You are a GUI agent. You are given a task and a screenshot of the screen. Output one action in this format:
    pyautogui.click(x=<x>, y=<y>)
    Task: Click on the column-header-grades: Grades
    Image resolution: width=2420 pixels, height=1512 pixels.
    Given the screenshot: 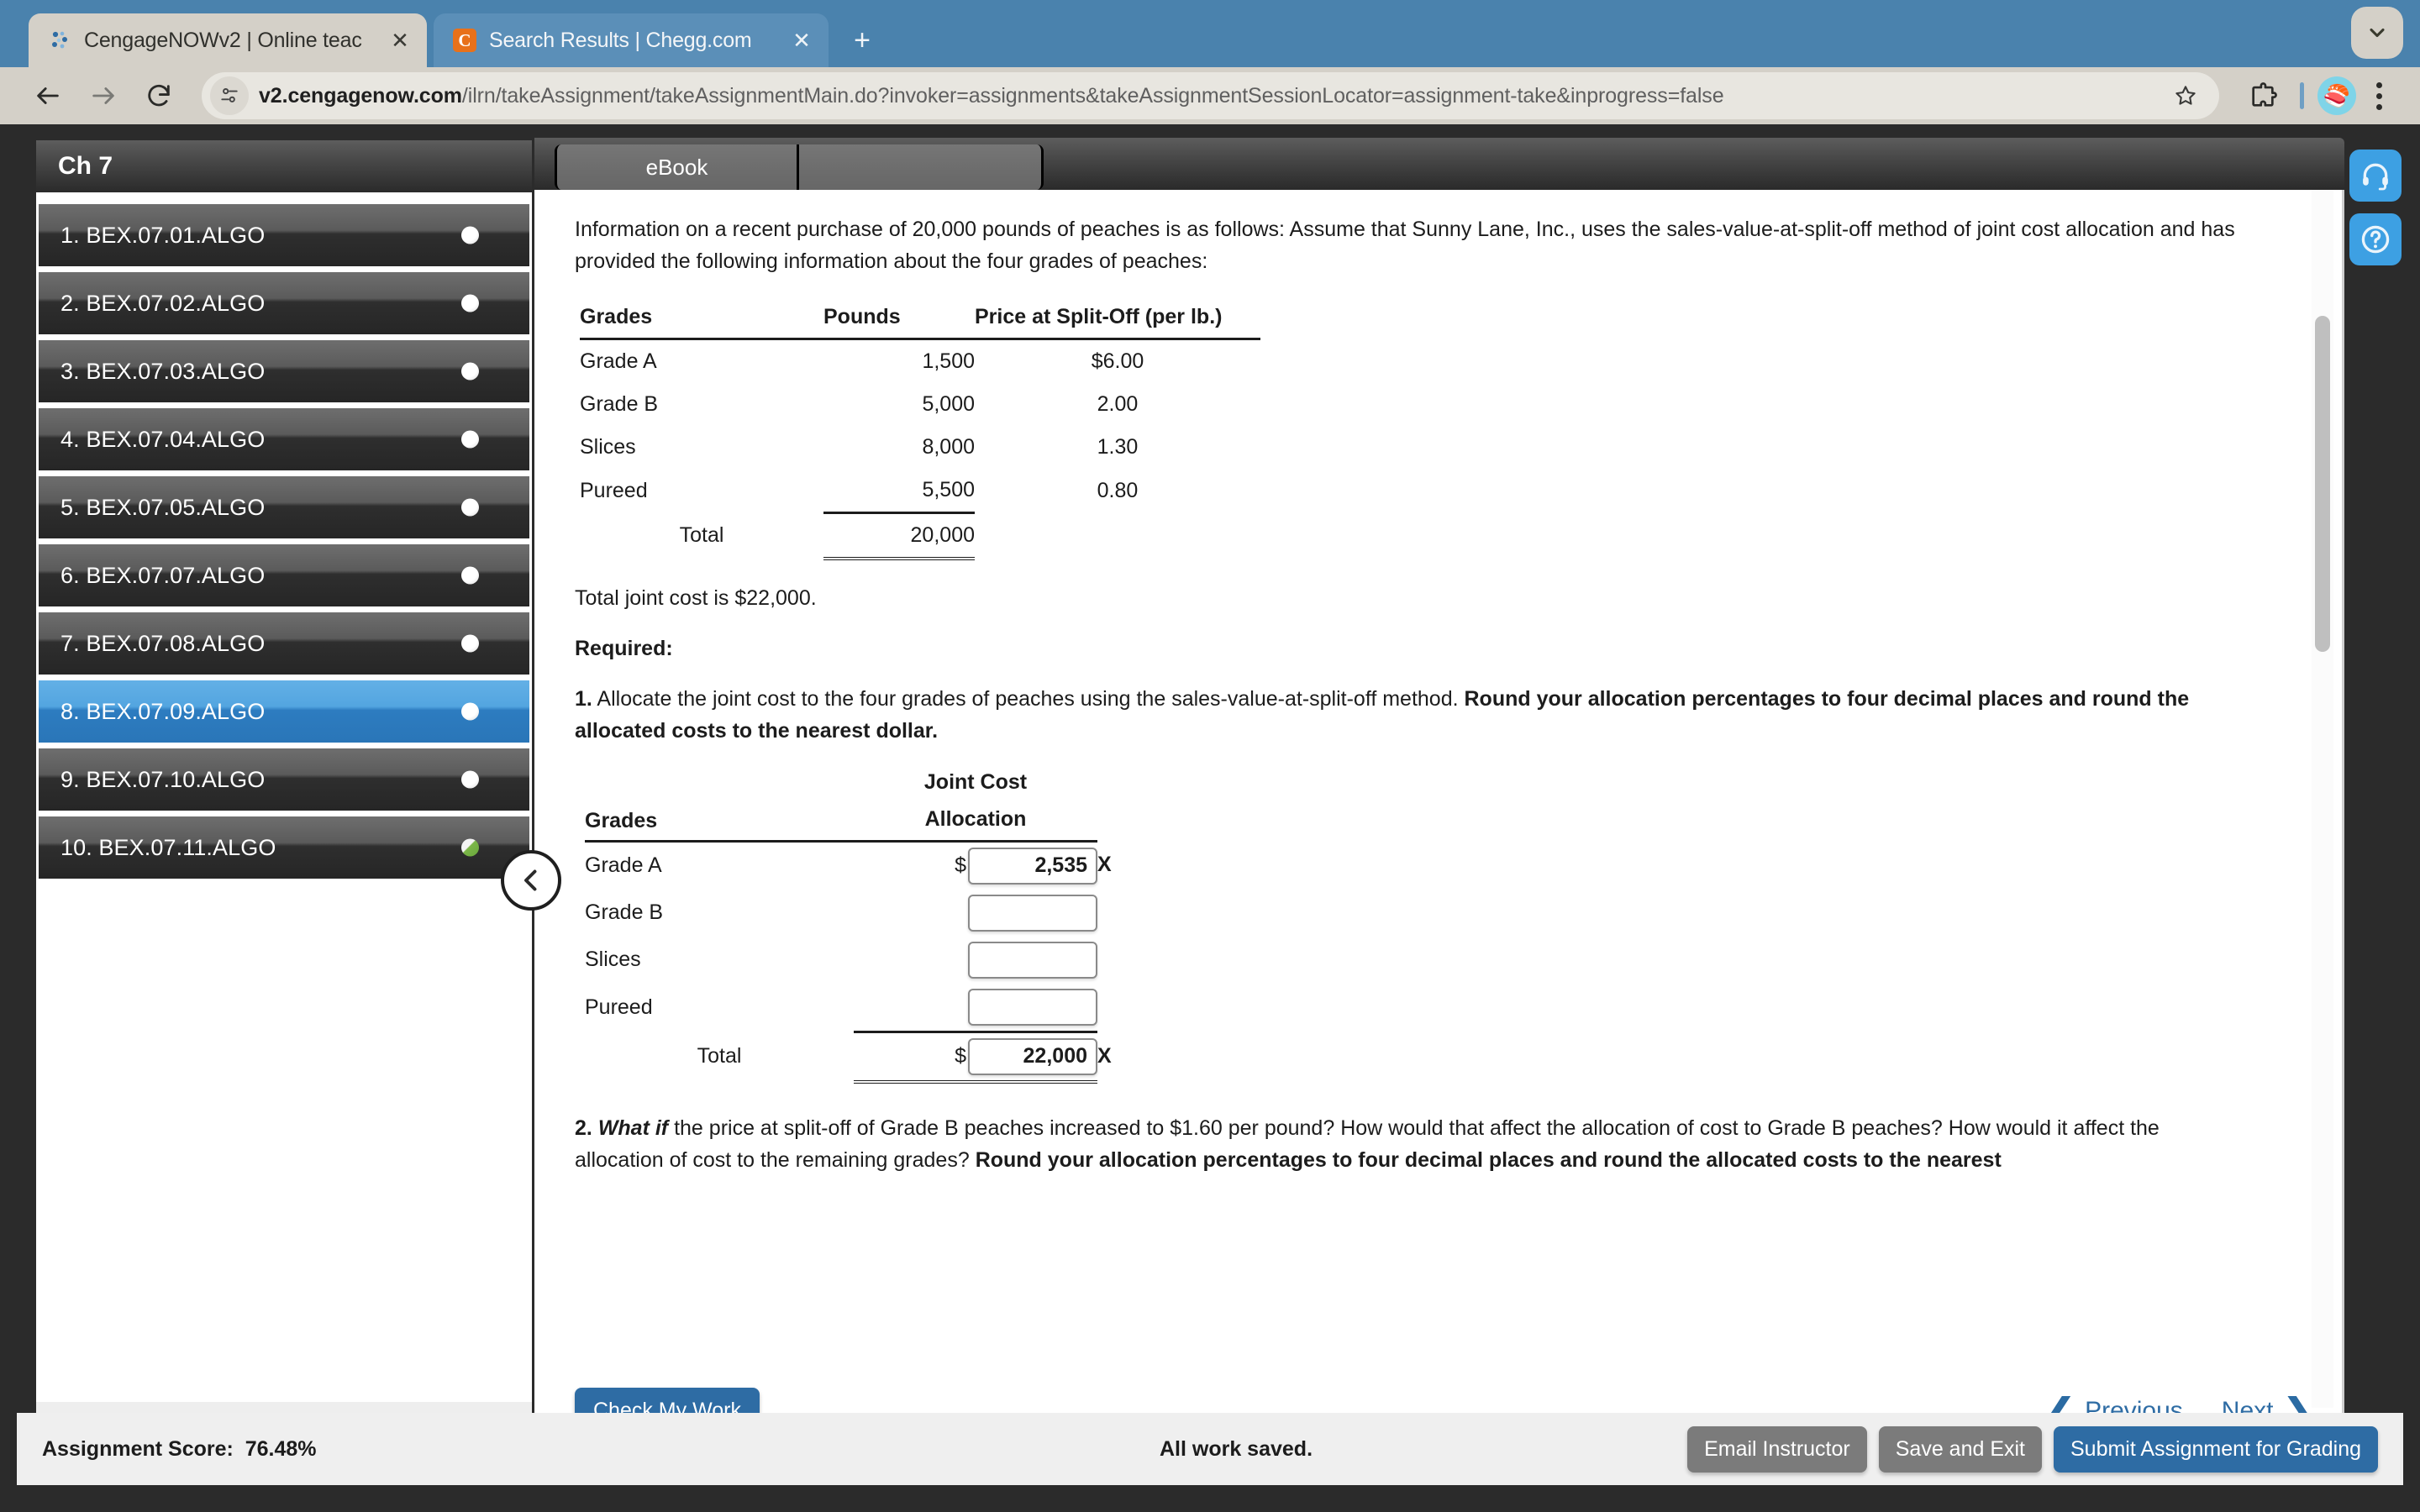 What is the action you would take?
    pyautogui.click(x=702, y=318)
    